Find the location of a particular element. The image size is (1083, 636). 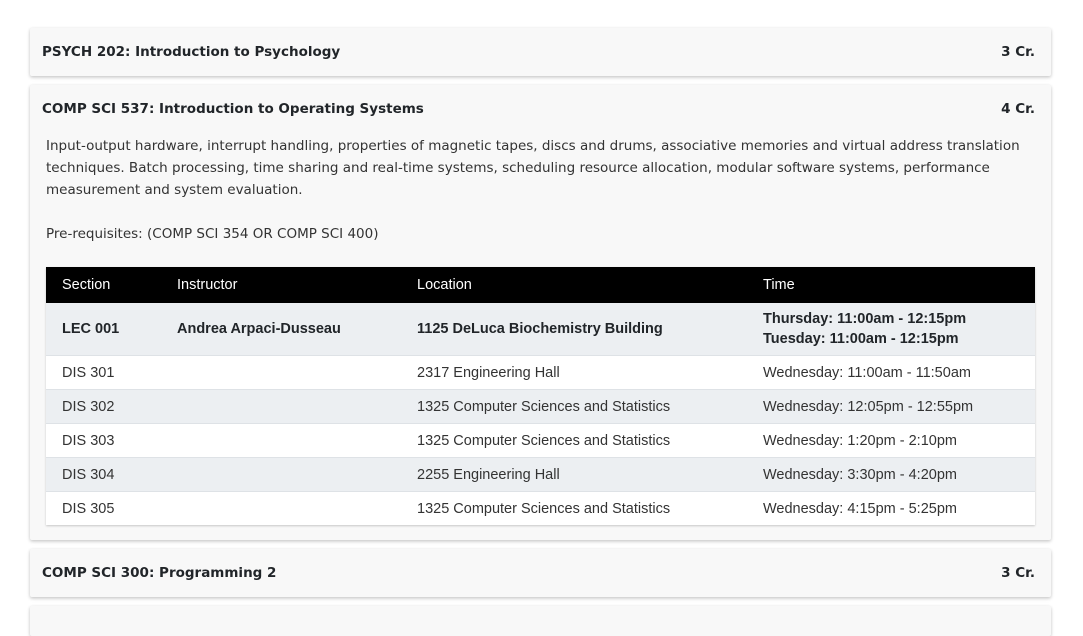

section-cell: DIS 305 is located at coordinates (103, 508).